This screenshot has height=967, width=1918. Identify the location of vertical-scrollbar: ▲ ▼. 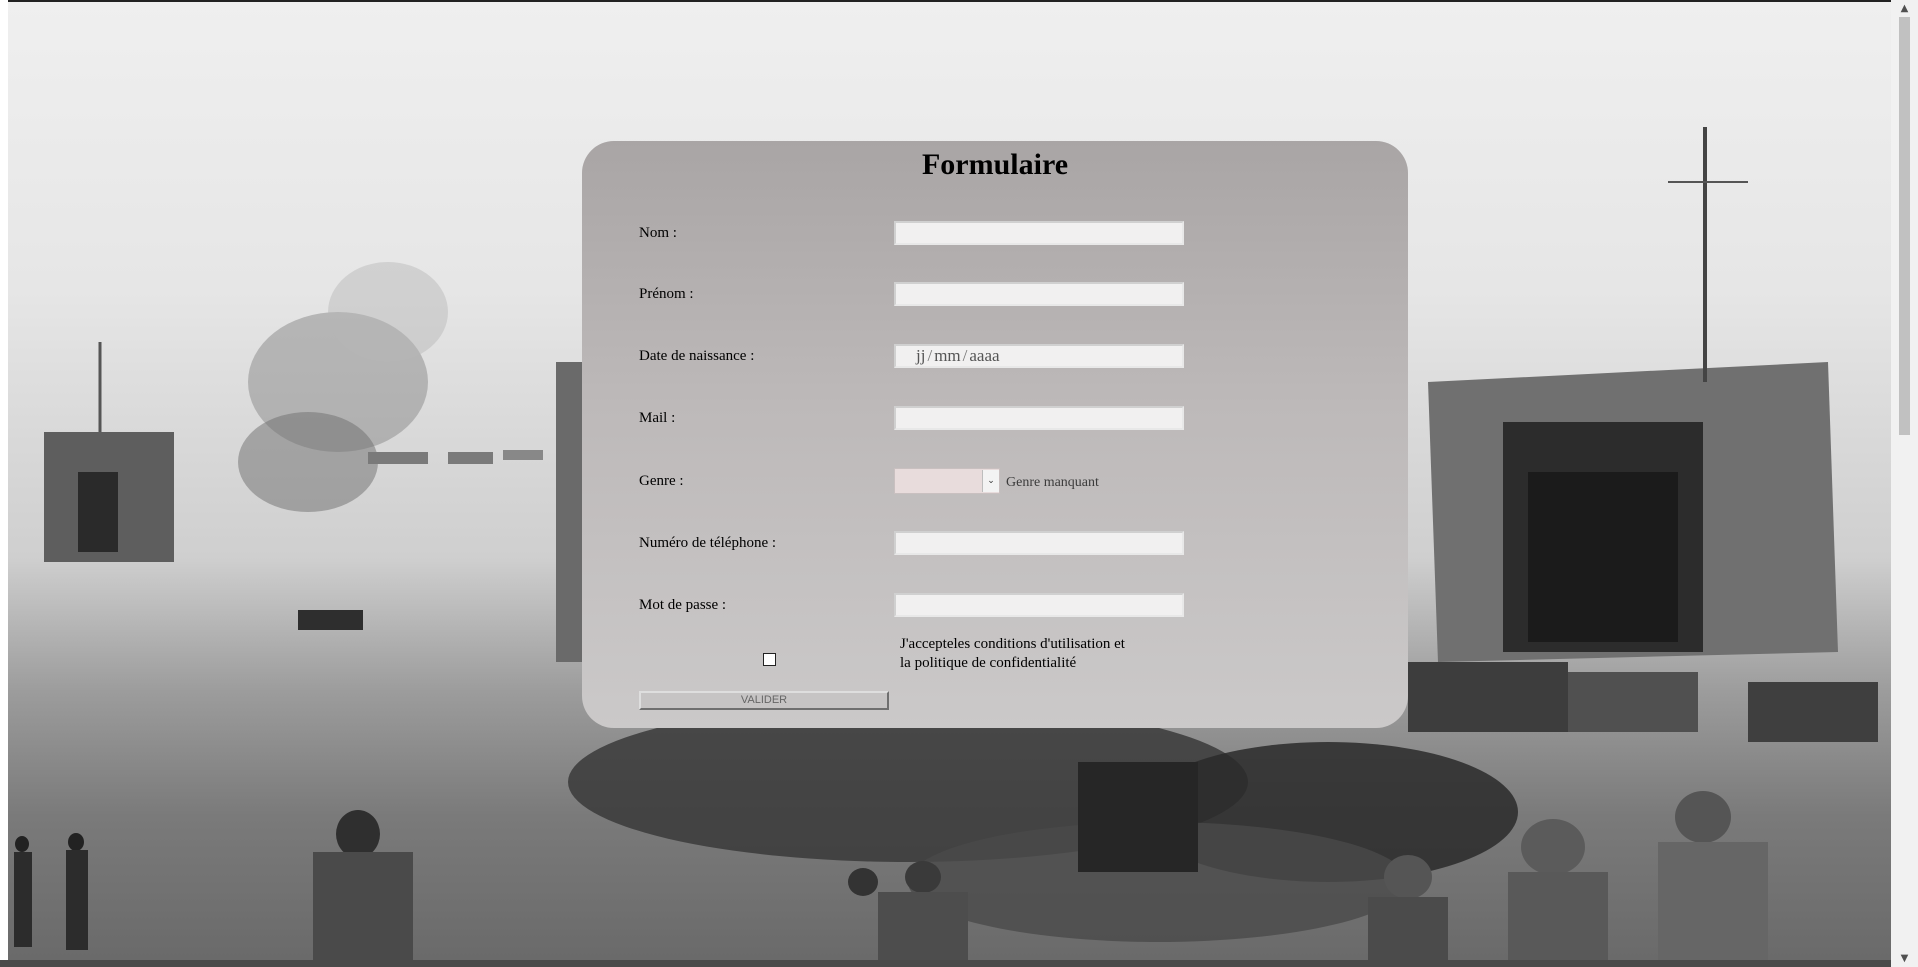
(1904, 483).